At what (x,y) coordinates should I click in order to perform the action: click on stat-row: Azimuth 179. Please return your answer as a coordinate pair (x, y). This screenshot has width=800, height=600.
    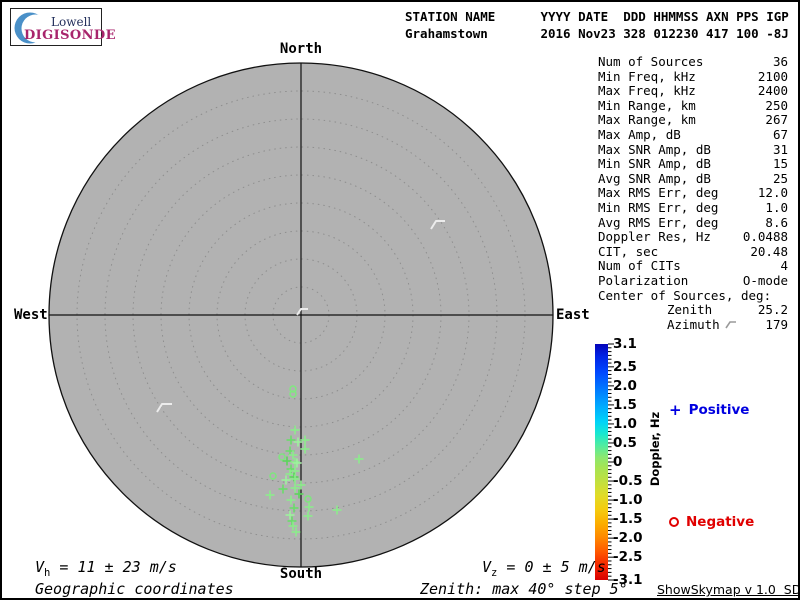
    Looking at the image, I should click on (693, 324).